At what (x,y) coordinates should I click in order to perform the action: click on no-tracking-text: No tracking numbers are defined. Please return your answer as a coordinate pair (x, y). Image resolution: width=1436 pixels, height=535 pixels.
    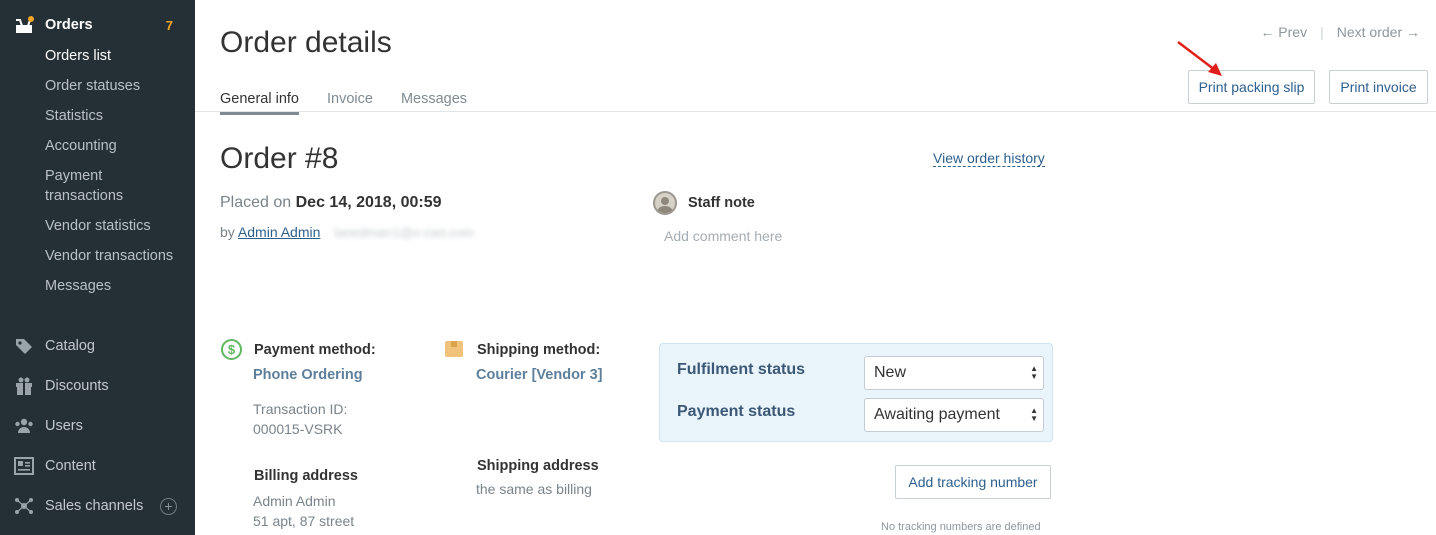
    Looking at the image, I should click on (961, 527).